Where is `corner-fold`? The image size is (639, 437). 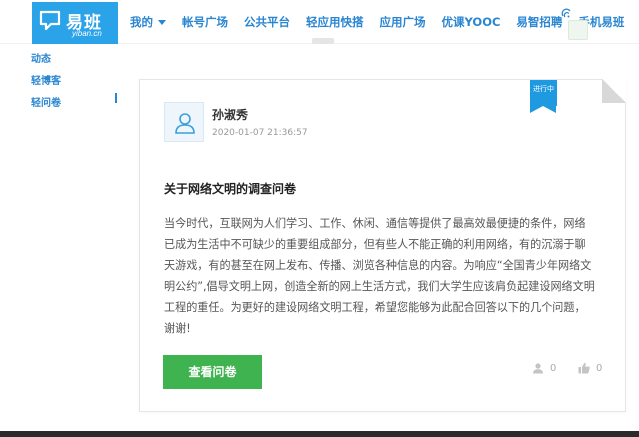 corner-fold is located at coordinates (614, 91).